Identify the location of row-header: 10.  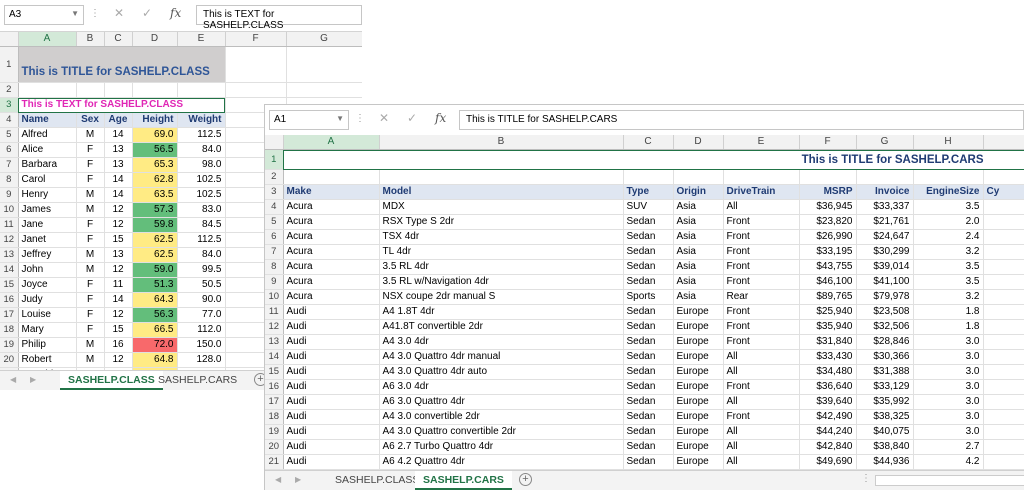
(9, 210).